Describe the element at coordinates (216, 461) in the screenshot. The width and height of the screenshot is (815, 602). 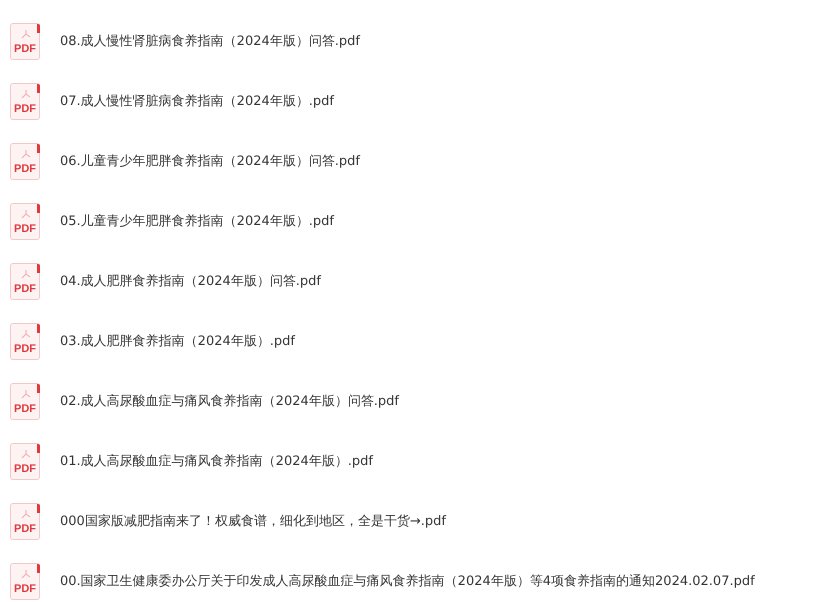
I see `file-name: 01.成人高尿酸血症与痛风食养指南（2024年版）.pdf` at that location.